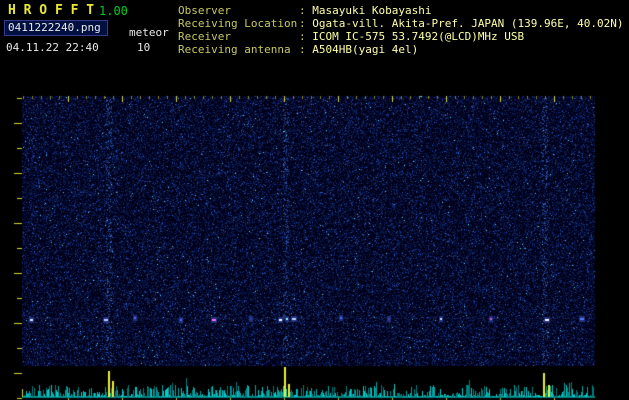 The image size is (629, 400). What do you see at coordinates (418, 36) in the screenshot?
I see `station-info-value: ICOM IC-575 53.7492(@LCD)MHz USB` at bounding box center [418, 36].